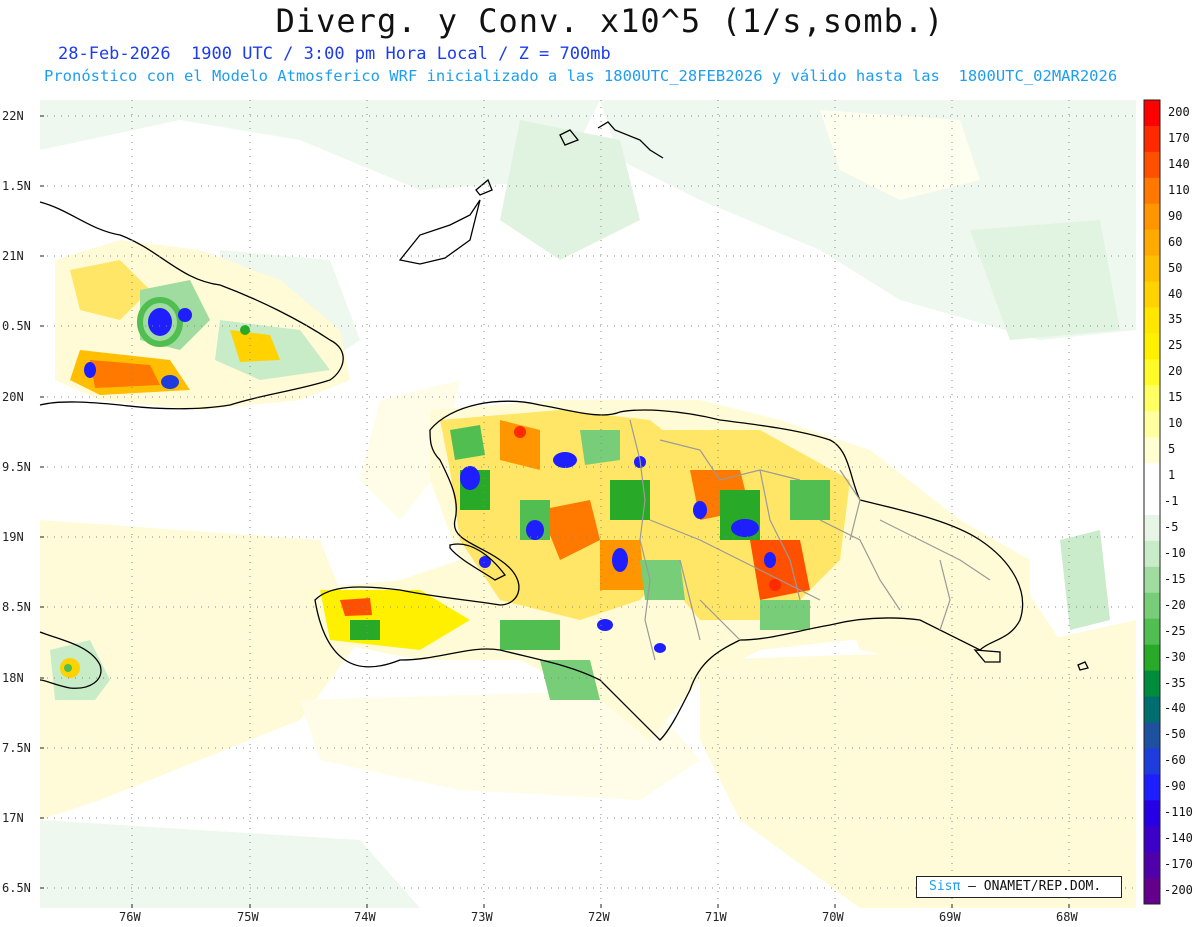 Image resolution: width=1200 pixels, height=927 pixels. I want to click on colorbar-label: 20, so click(1175, 371).